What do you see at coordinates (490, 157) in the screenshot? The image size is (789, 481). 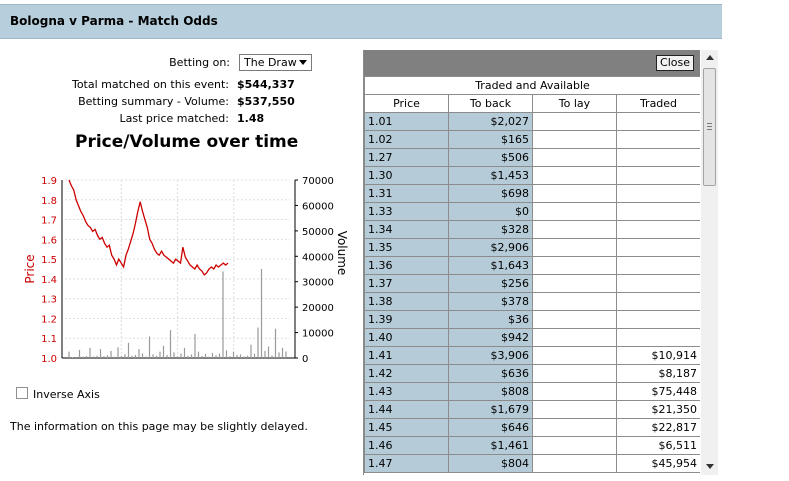 I see `to-back-cell: $506` at bounding box center [490, 157].